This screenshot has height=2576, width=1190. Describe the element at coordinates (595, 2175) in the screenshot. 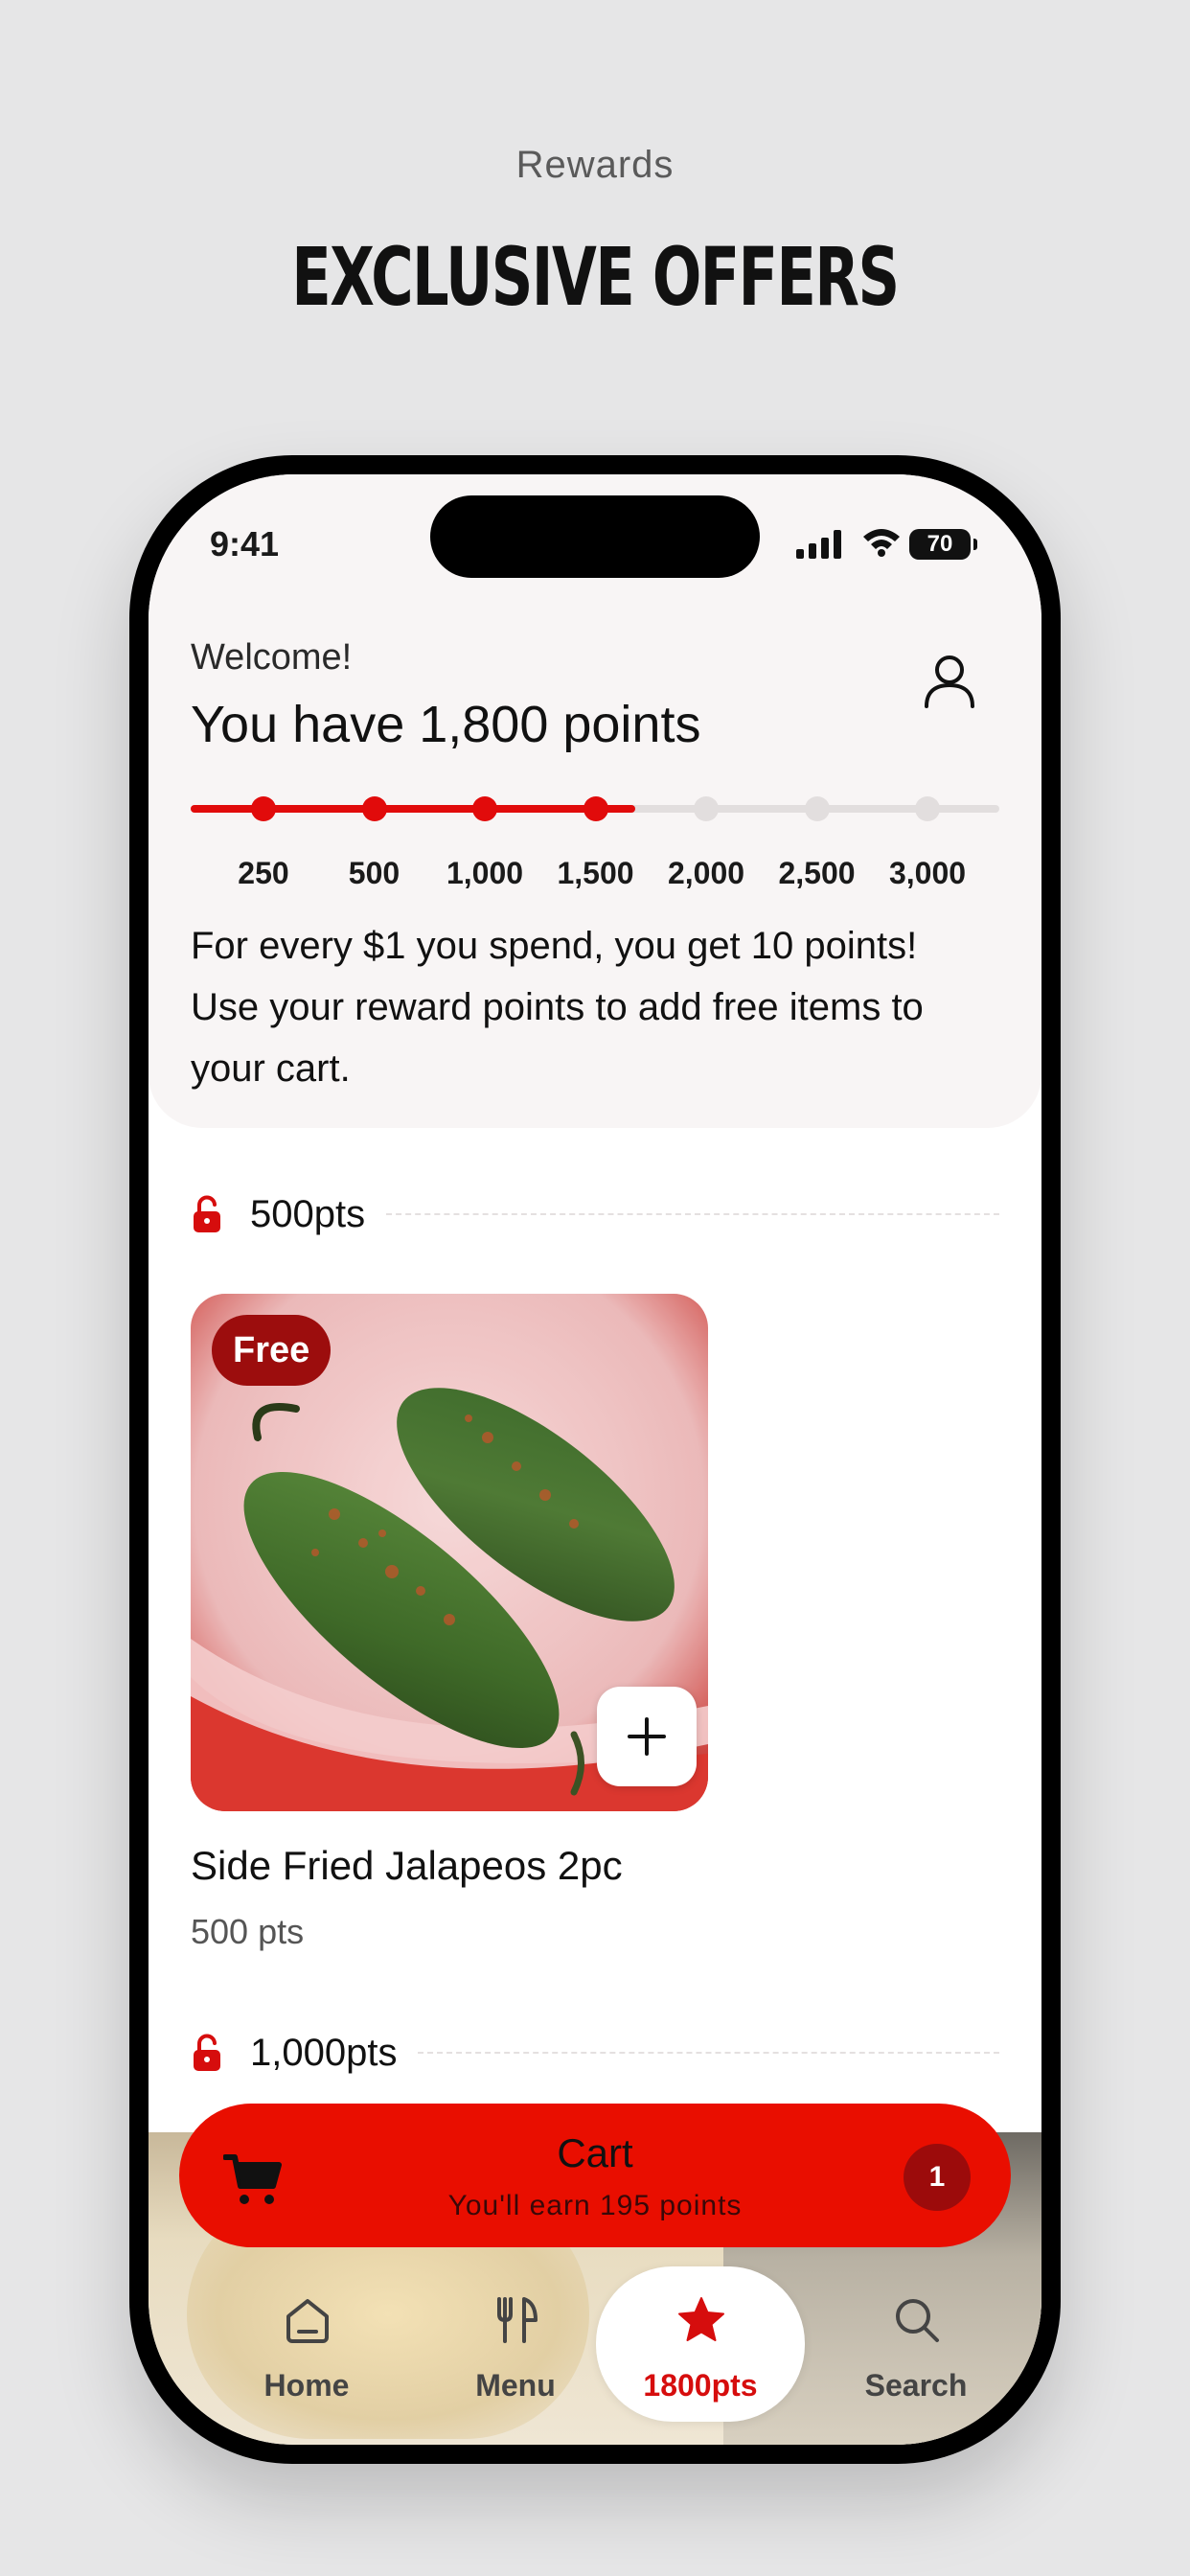

I see `cart-button: Cart You'll earn 195 points 1` at that location.